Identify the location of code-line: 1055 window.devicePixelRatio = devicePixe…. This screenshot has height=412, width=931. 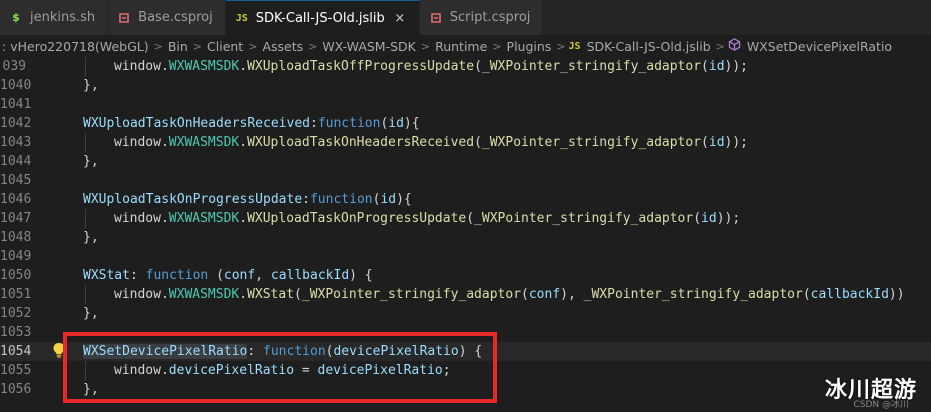
(465, 370).